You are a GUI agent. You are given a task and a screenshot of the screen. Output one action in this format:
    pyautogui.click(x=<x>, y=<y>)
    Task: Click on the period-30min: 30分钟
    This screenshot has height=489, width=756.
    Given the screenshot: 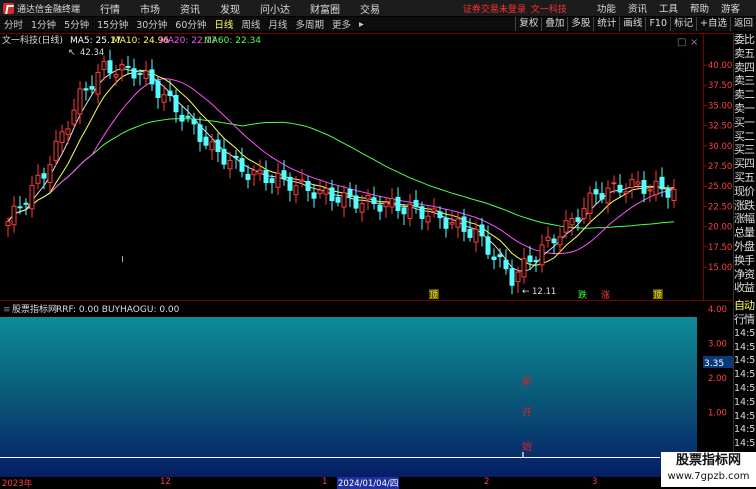 What is the action you would take?
    pyautogui.click(x=151, y=24)
    